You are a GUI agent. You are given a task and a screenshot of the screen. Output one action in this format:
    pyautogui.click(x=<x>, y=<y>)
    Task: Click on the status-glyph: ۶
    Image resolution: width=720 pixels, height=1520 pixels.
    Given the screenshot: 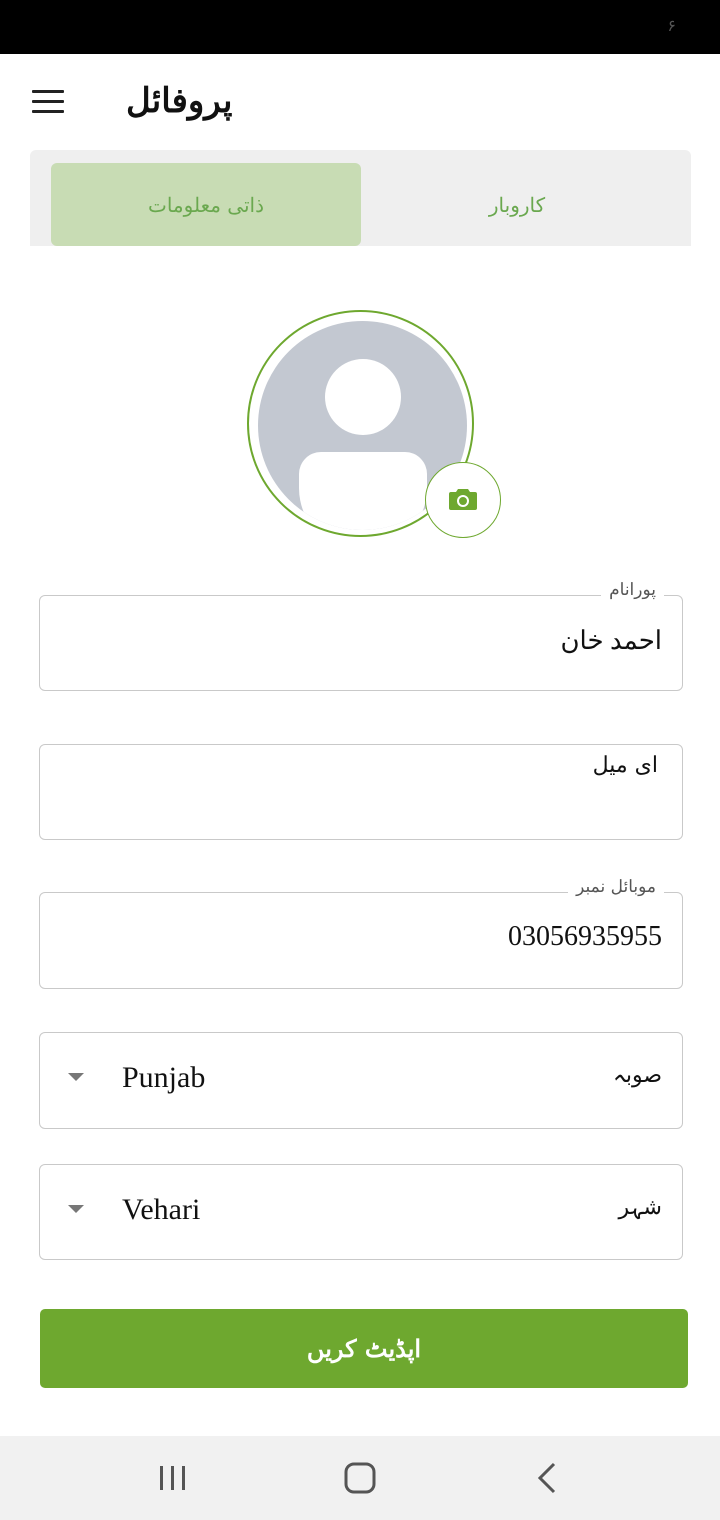 What is the action you would take?
    pyautogui.click(x=671, y=25)
    